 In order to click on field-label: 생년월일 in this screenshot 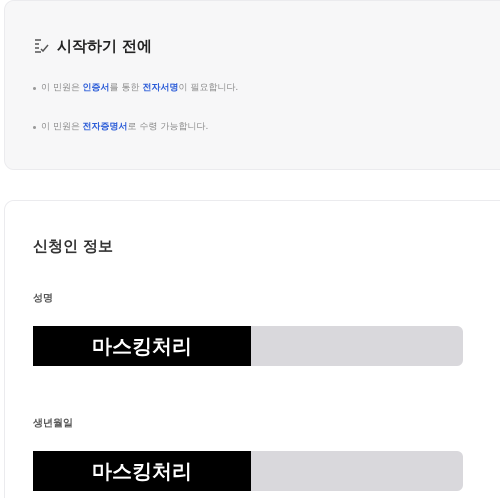, I will do `click(53, 423)`.